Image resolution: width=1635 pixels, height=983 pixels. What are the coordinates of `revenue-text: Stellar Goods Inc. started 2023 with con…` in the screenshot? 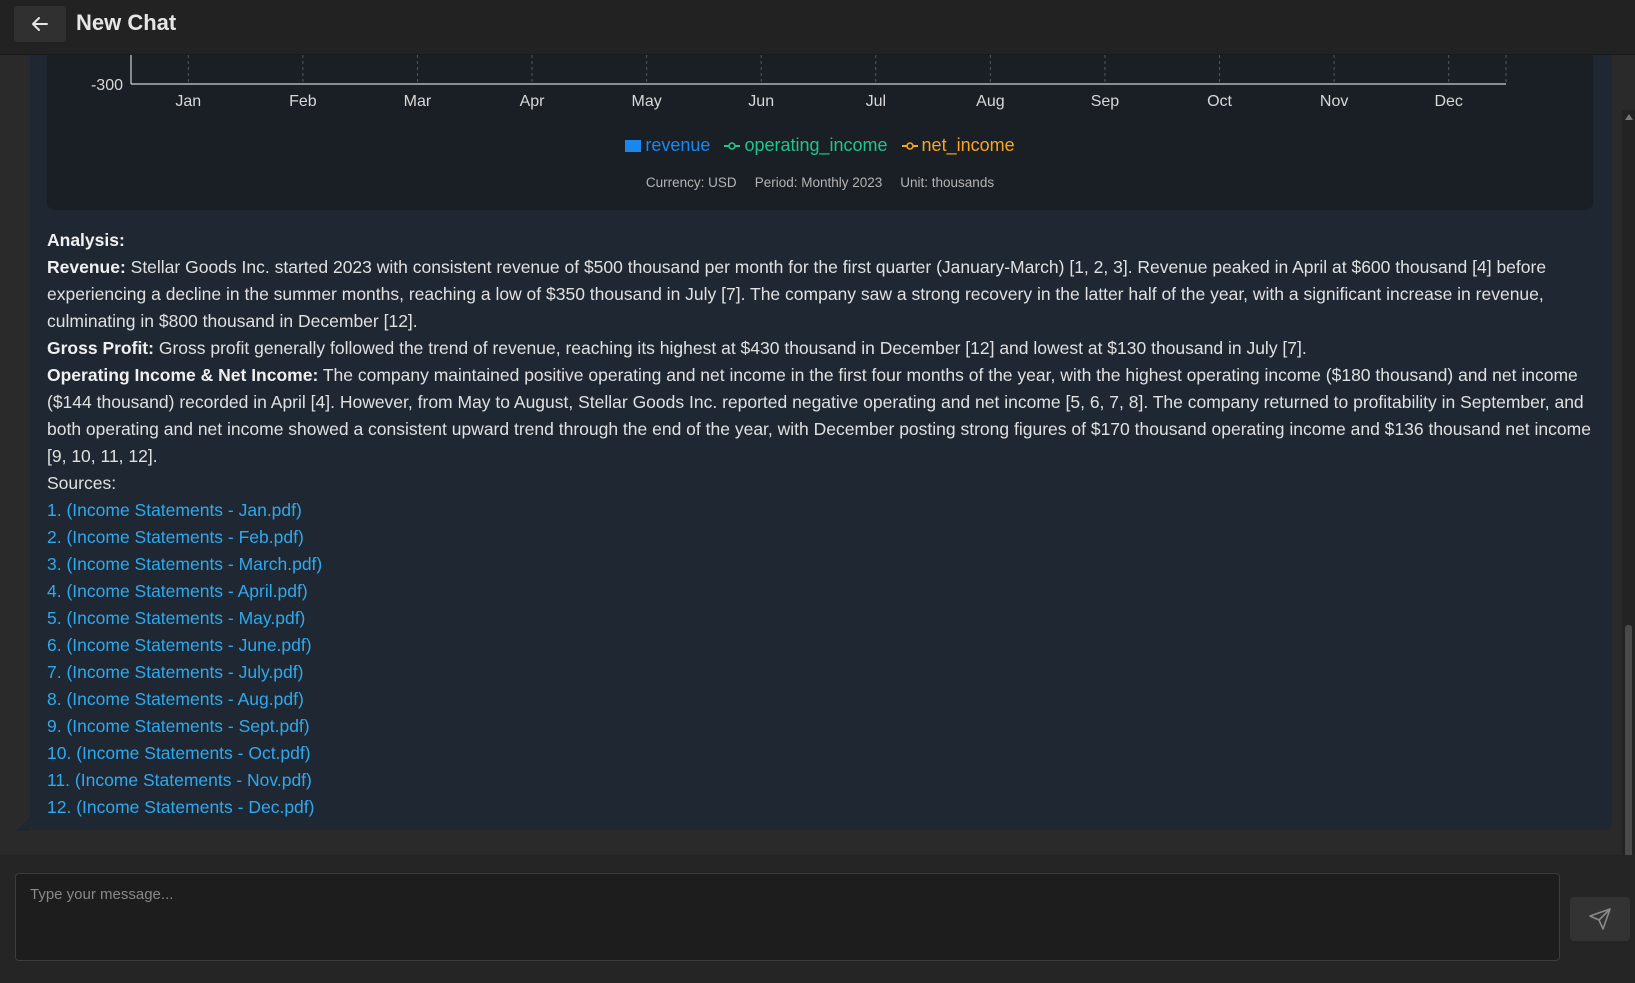 It's located at (797, 294).